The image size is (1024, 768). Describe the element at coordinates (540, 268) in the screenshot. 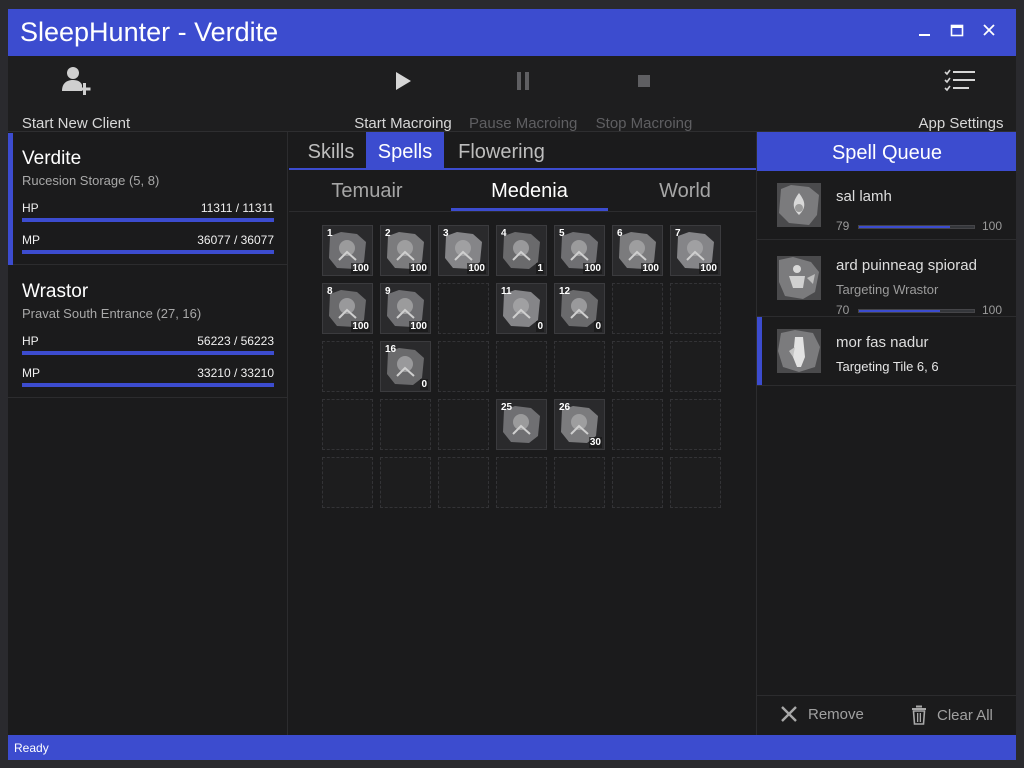

I see `spell-slot-count: 1` at that location.